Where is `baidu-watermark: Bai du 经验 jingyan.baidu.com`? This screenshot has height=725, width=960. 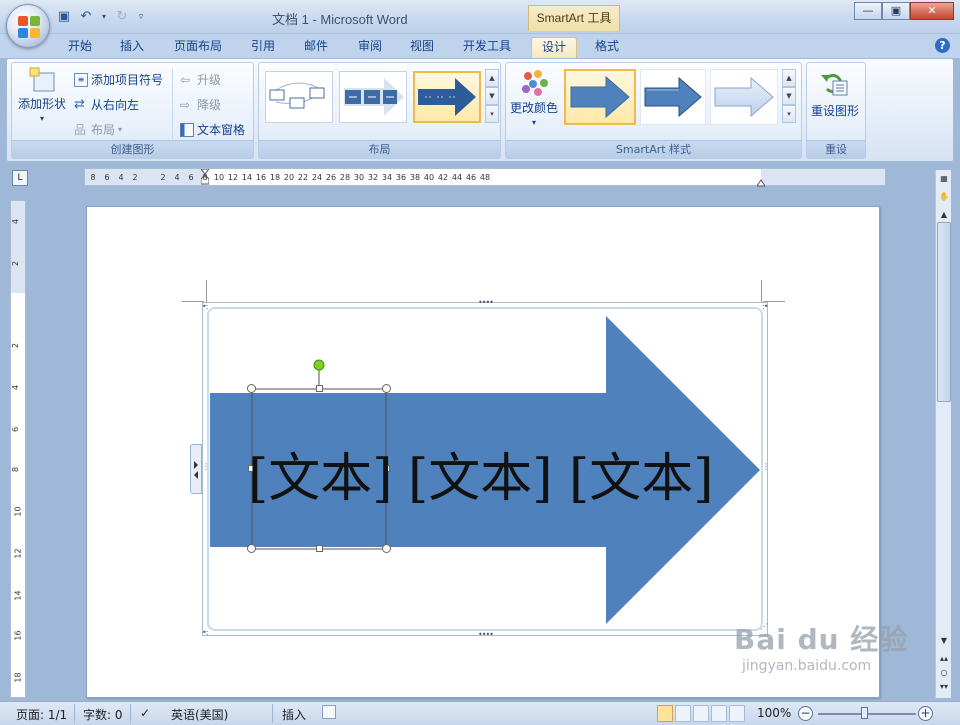
baidu-watermark: Bai du 经验 jingyan.baidu.com is located at coordinates (821, 646).